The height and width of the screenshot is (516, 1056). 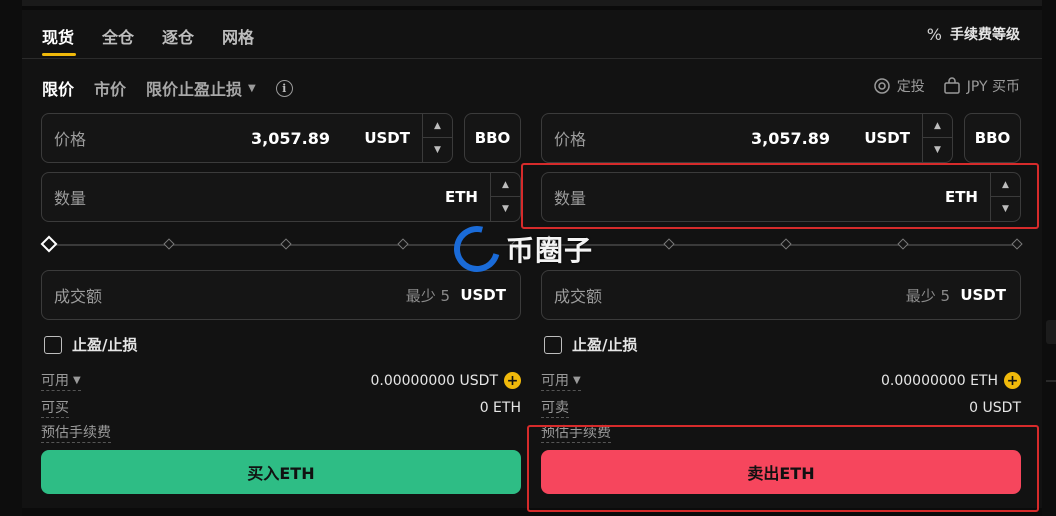 I want to click on right-edge, so click(x=1049, y=258).